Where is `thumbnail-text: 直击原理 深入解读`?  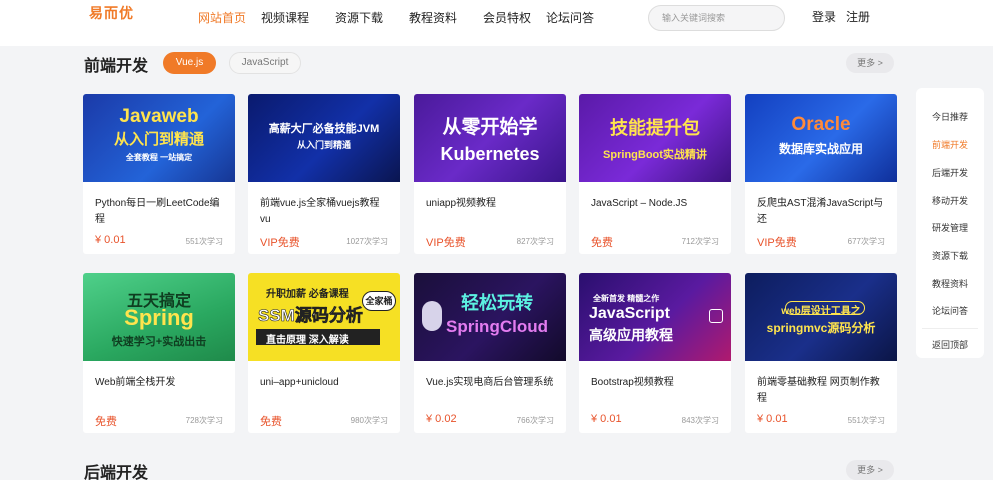
thumbnail-text: 直击原理 深入解读 is located at coordinates (307, 340).